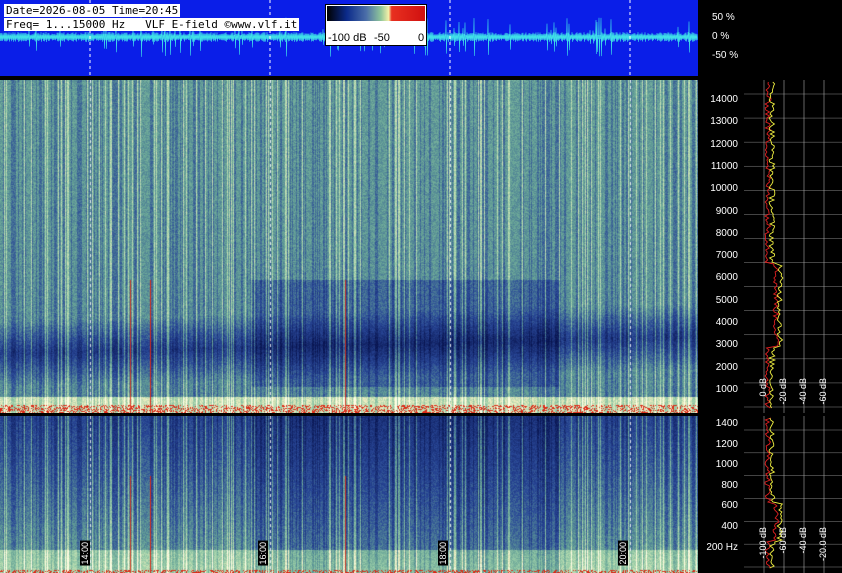  What do you see at coordinates (92, 10) in the screenshot?
I see `date-time-label: Date=2026-08-05 Time=20:45` at bounding box center [92, 10].